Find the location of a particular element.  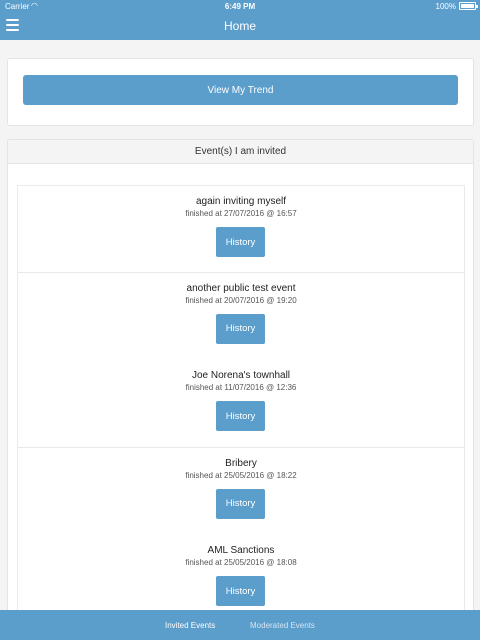

page-title: Home is located at coordinates (239, 26).